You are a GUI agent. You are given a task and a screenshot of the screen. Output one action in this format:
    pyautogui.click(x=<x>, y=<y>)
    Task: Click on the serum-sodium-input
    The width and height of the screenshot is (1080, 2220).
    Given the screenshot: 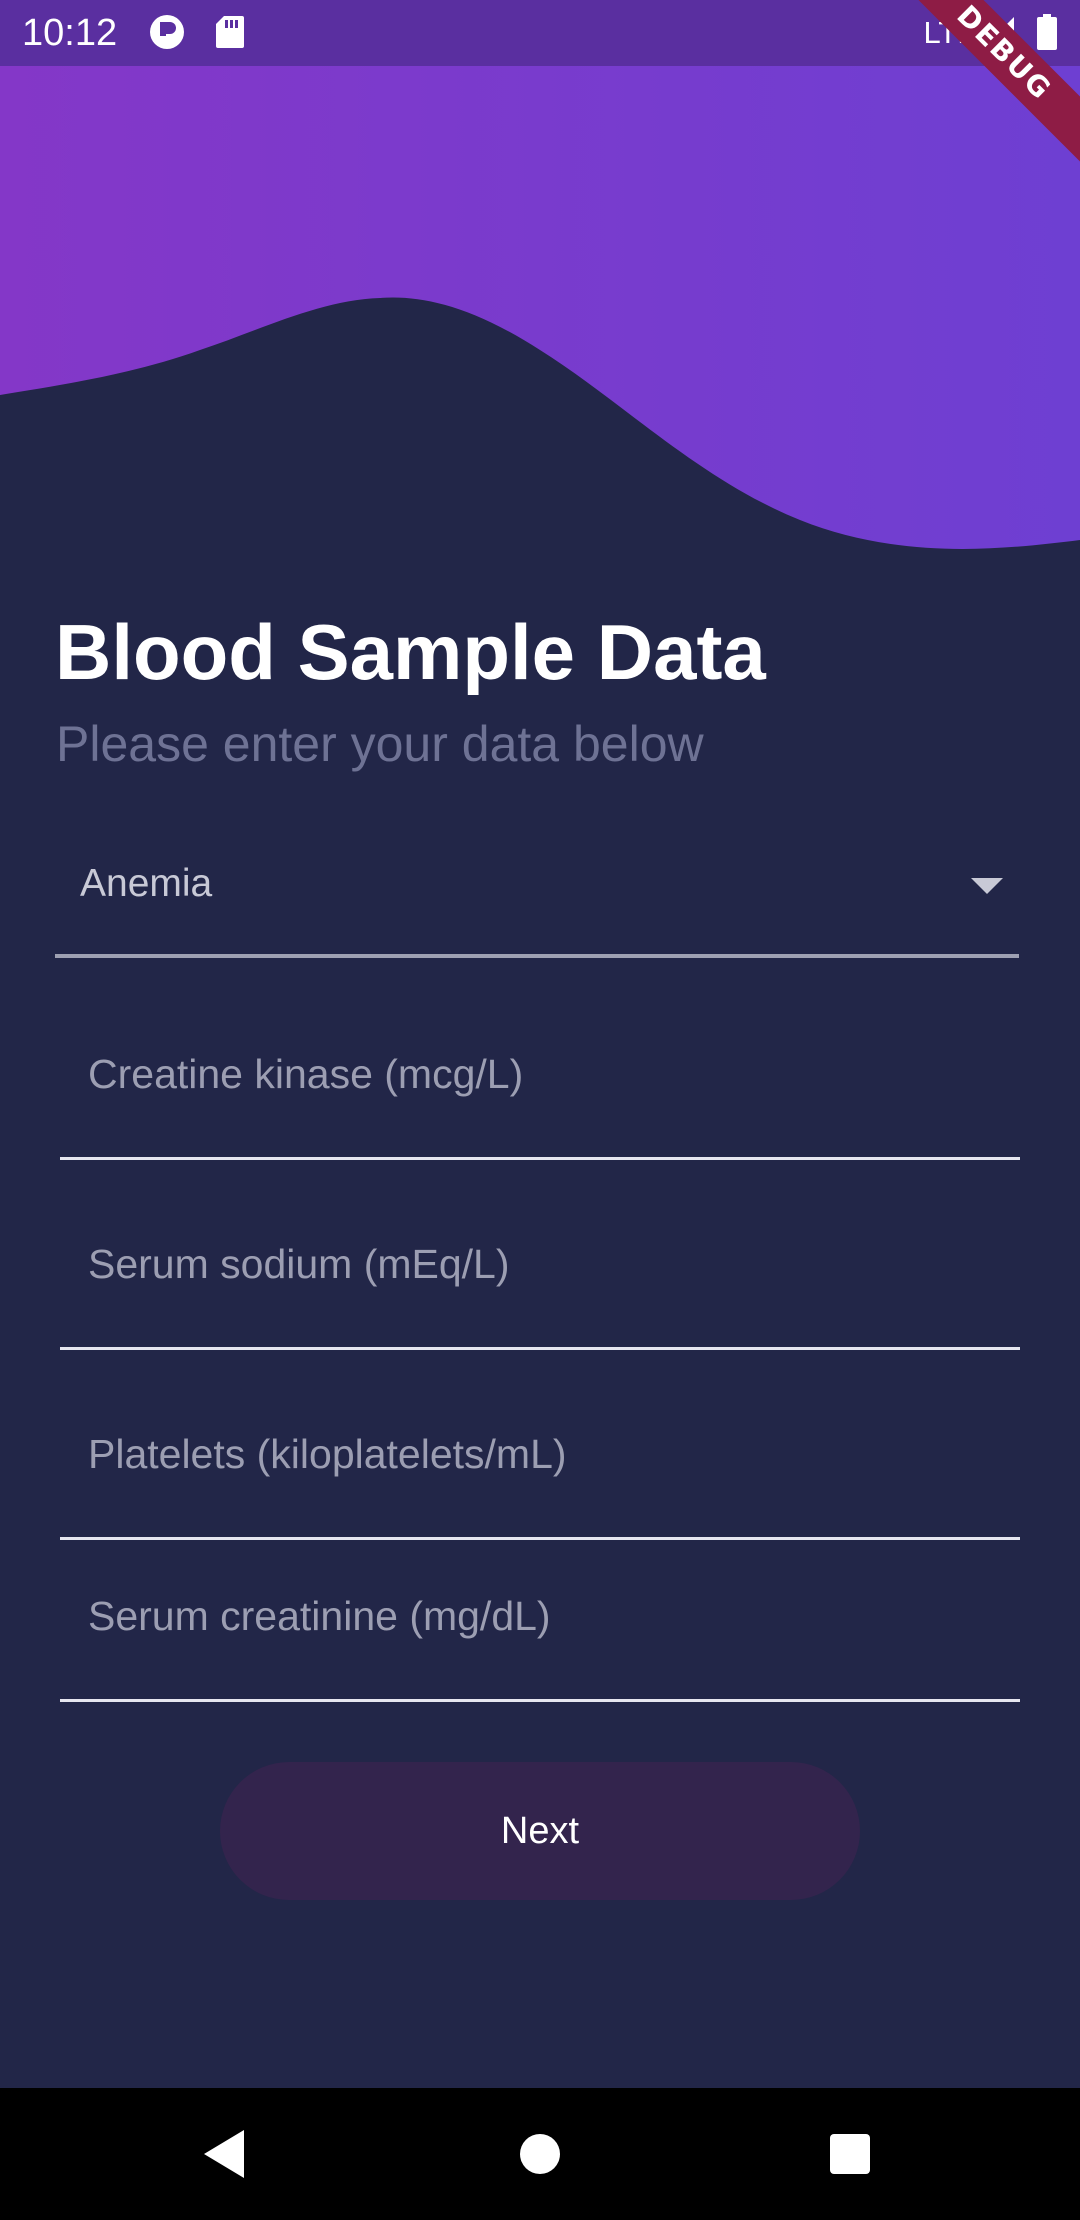 What is the action you would take?
    pyautogui.click(x=538, y=1264)
    